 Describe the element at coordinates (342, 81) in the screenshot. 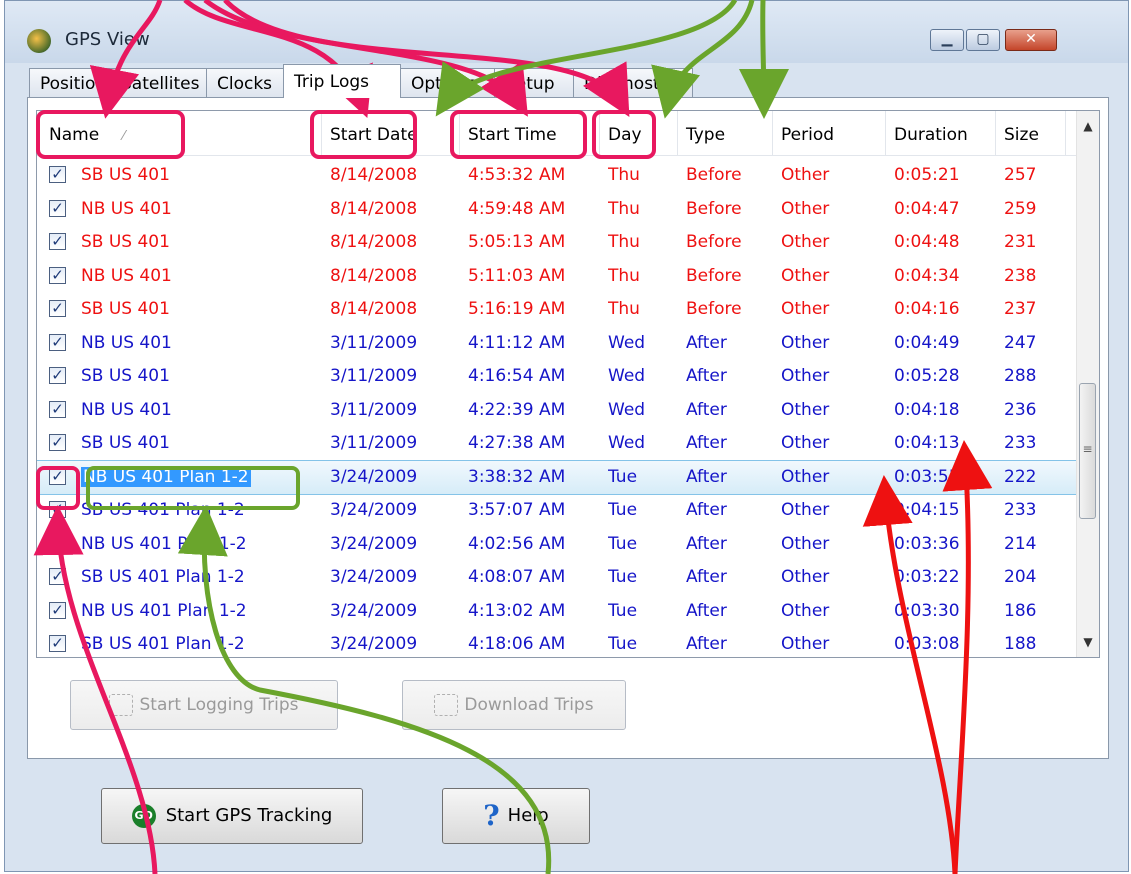

I see `tab-trip-logs: Trip Logs` at that location.